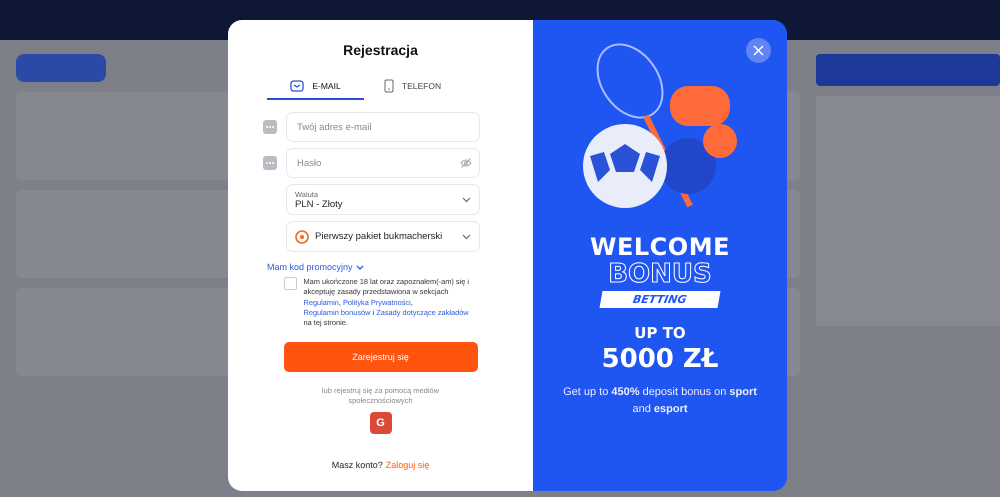  Describe the element at coordinates (660, 247) in the screenshot. I see `welcome-heading: WELCOME` at that location.